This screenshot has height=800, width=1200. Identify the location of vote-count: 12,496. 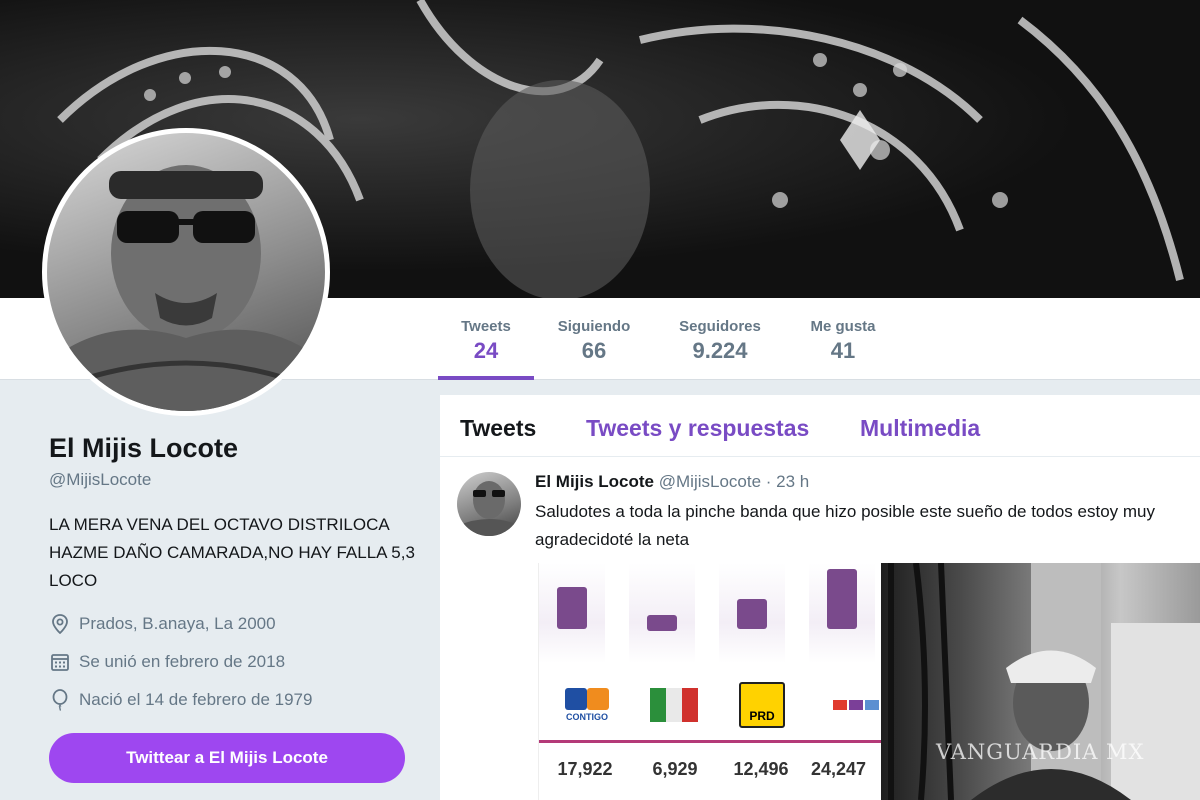
(761, 769).